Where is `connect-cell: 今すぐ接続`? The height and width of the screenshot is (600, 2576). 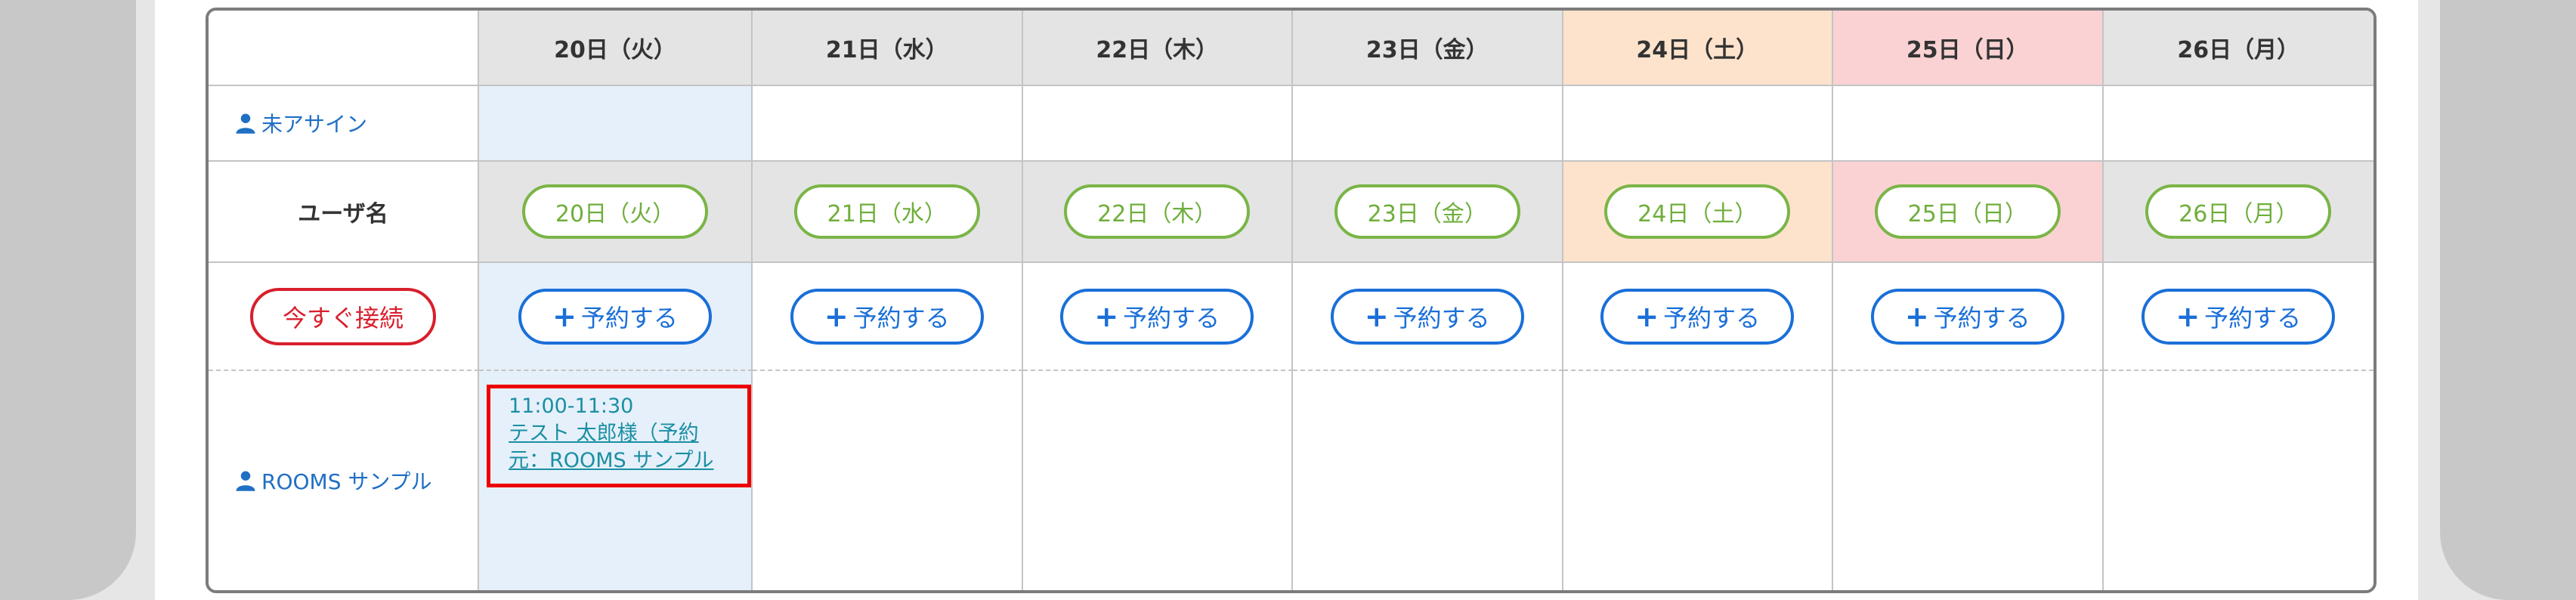
connect-cell: 今すぐ接続 is located at coordinates (344, 317).